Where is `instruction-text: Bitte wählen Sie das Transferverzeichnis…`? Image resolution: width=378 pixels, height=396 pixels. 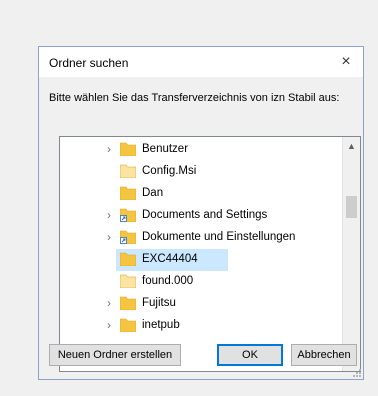 instruction-text: Bitte wählen Sie das Transferverzeichnis… is located at coordinates (194, 98).